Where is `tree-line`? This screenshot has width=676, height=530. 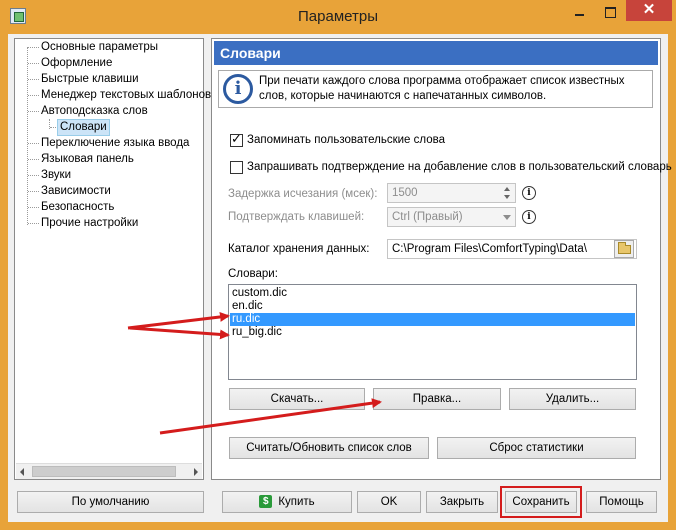
tree-line is located at coordinates (27, 136).